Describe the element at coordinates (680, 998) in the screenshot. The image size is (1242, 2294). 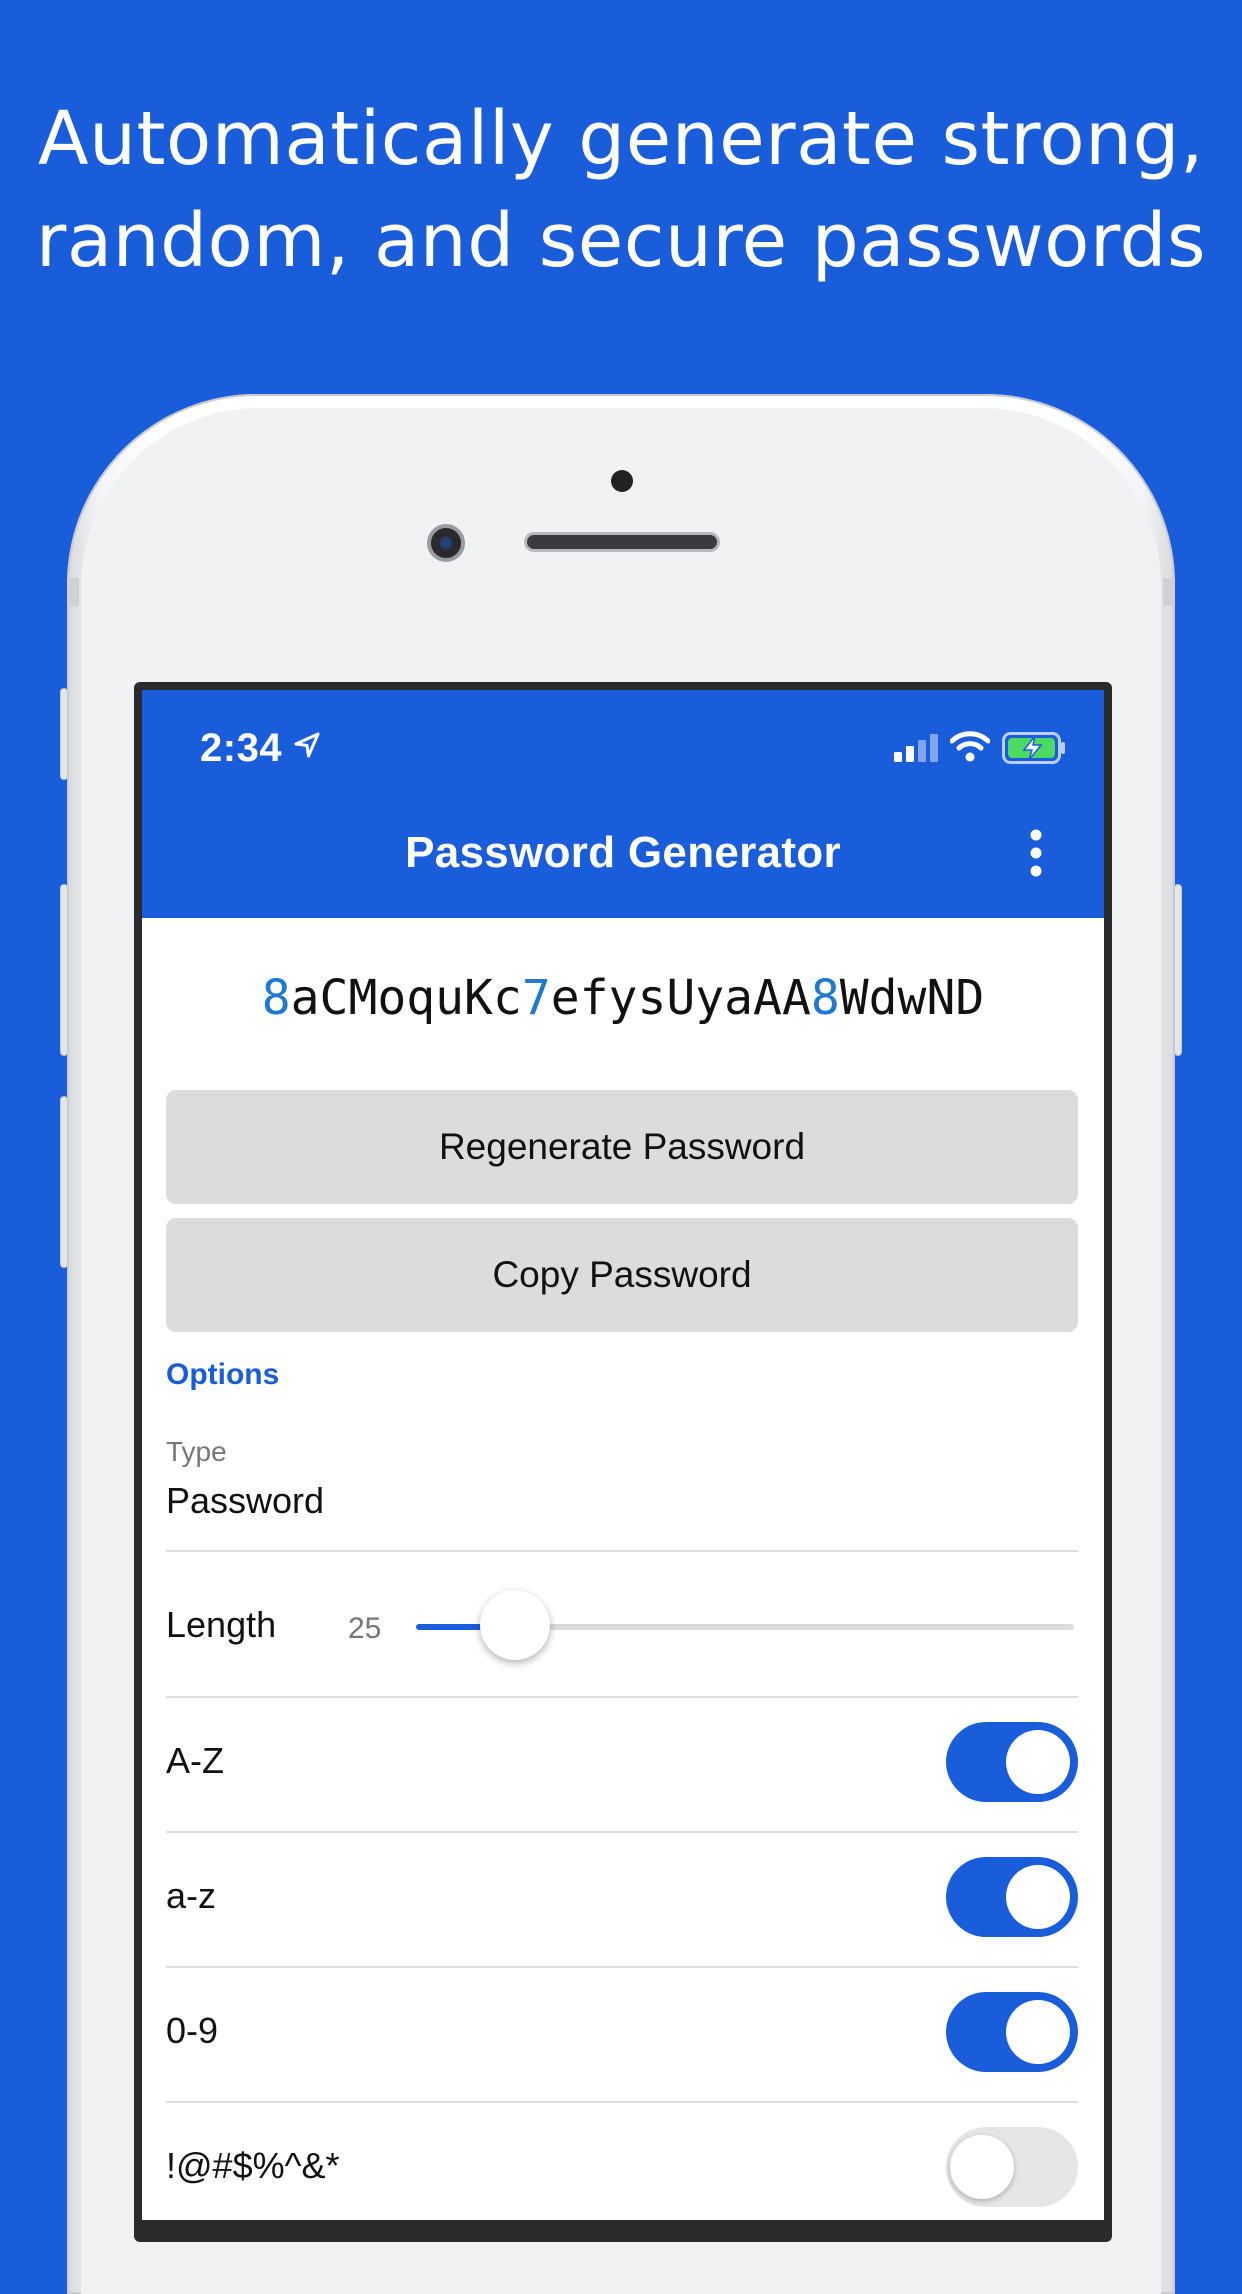
I see `password-letters: efysUyaAA` at that location.